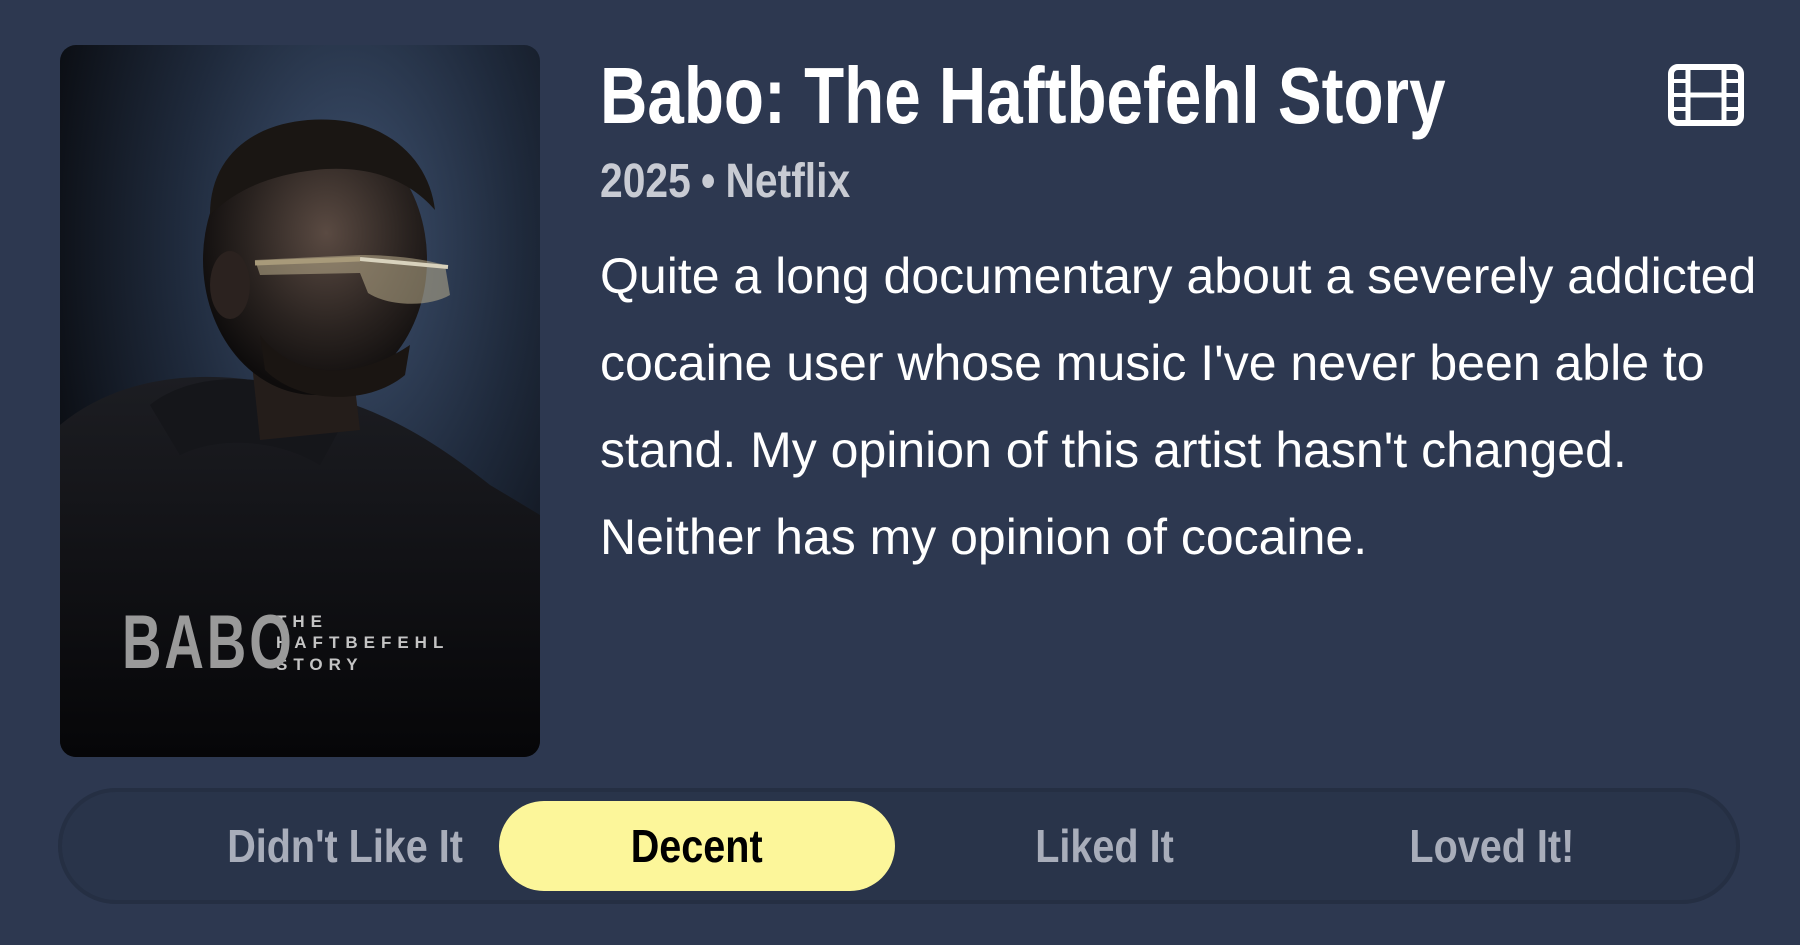  Describe the element at coordinates (302, 621) in the screenshot. I see `poster-subtitle-line-1: THE` at that location.